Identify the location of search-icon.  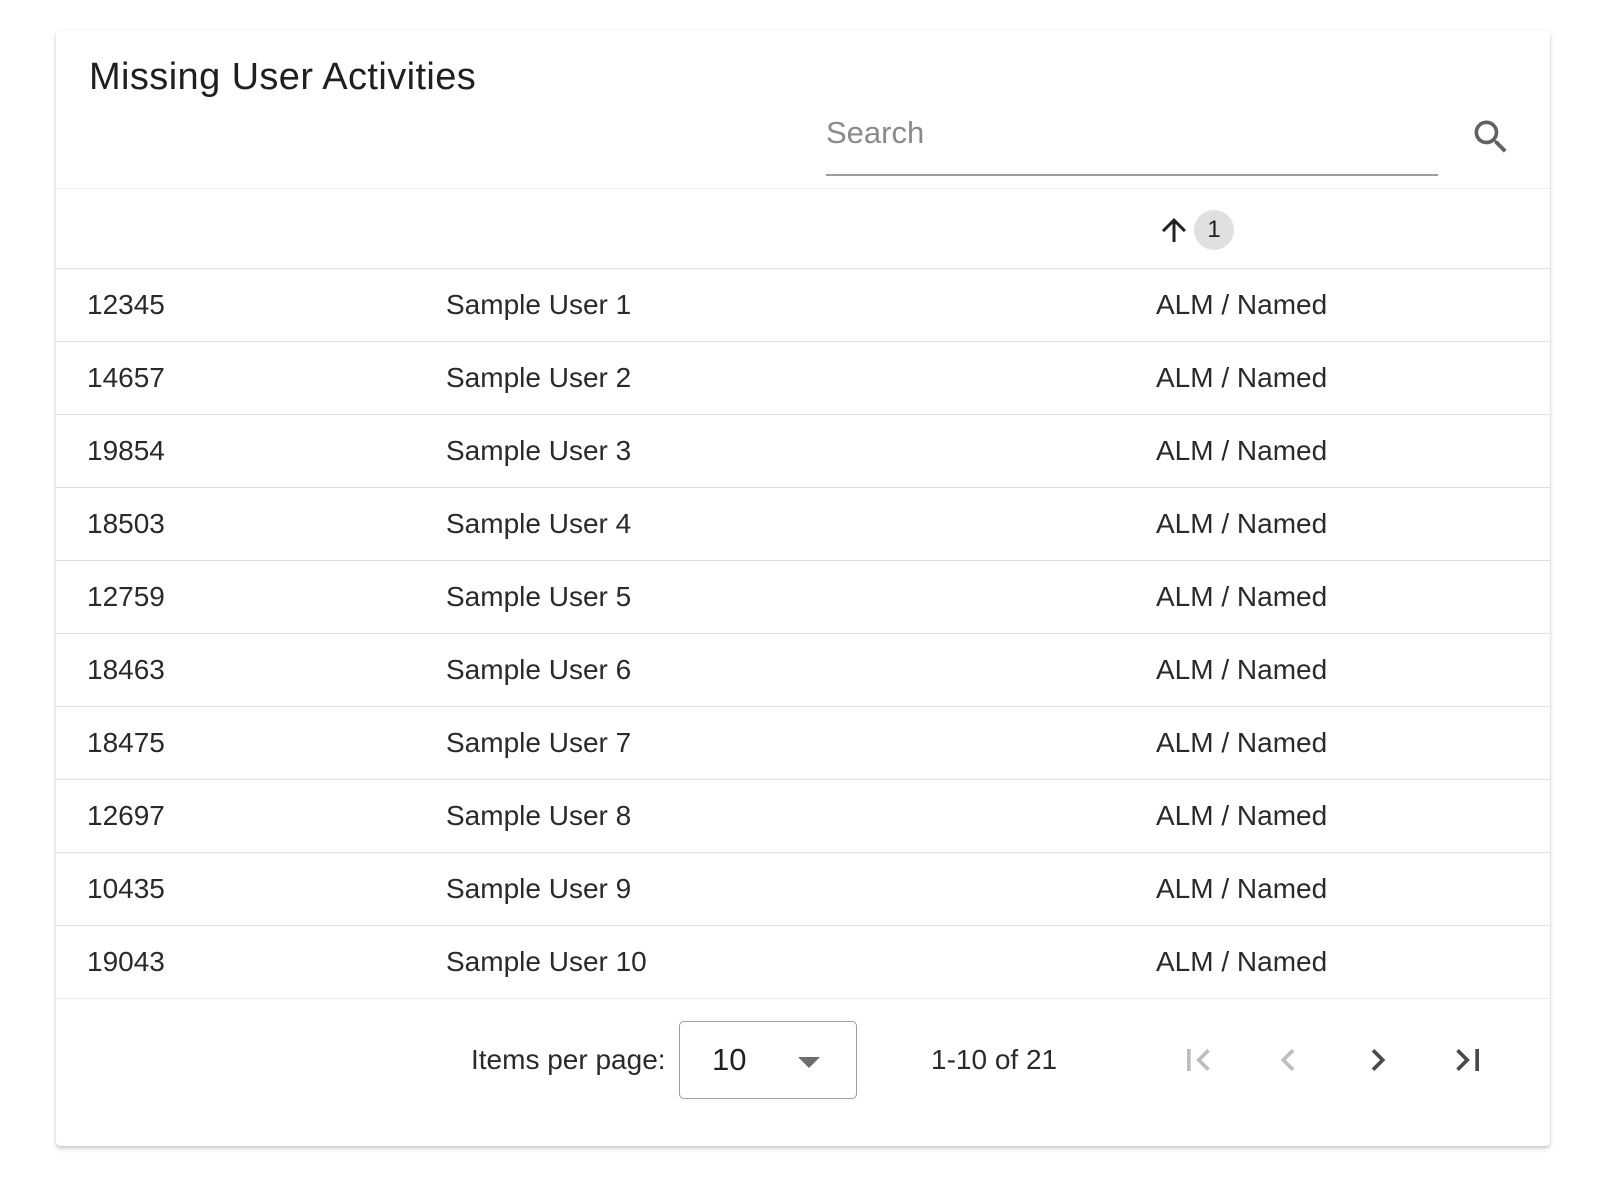
(1490, 136).